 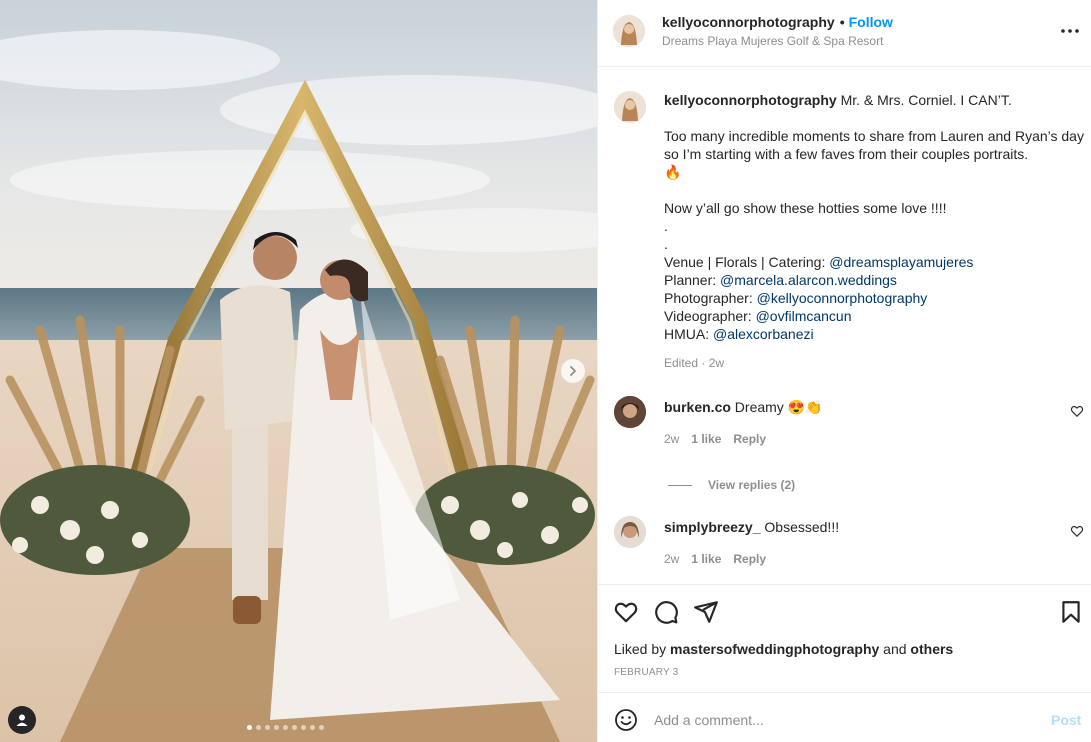 I want to click on mention-link: @kellyoconnorphotography, so click(x=842, y=298).